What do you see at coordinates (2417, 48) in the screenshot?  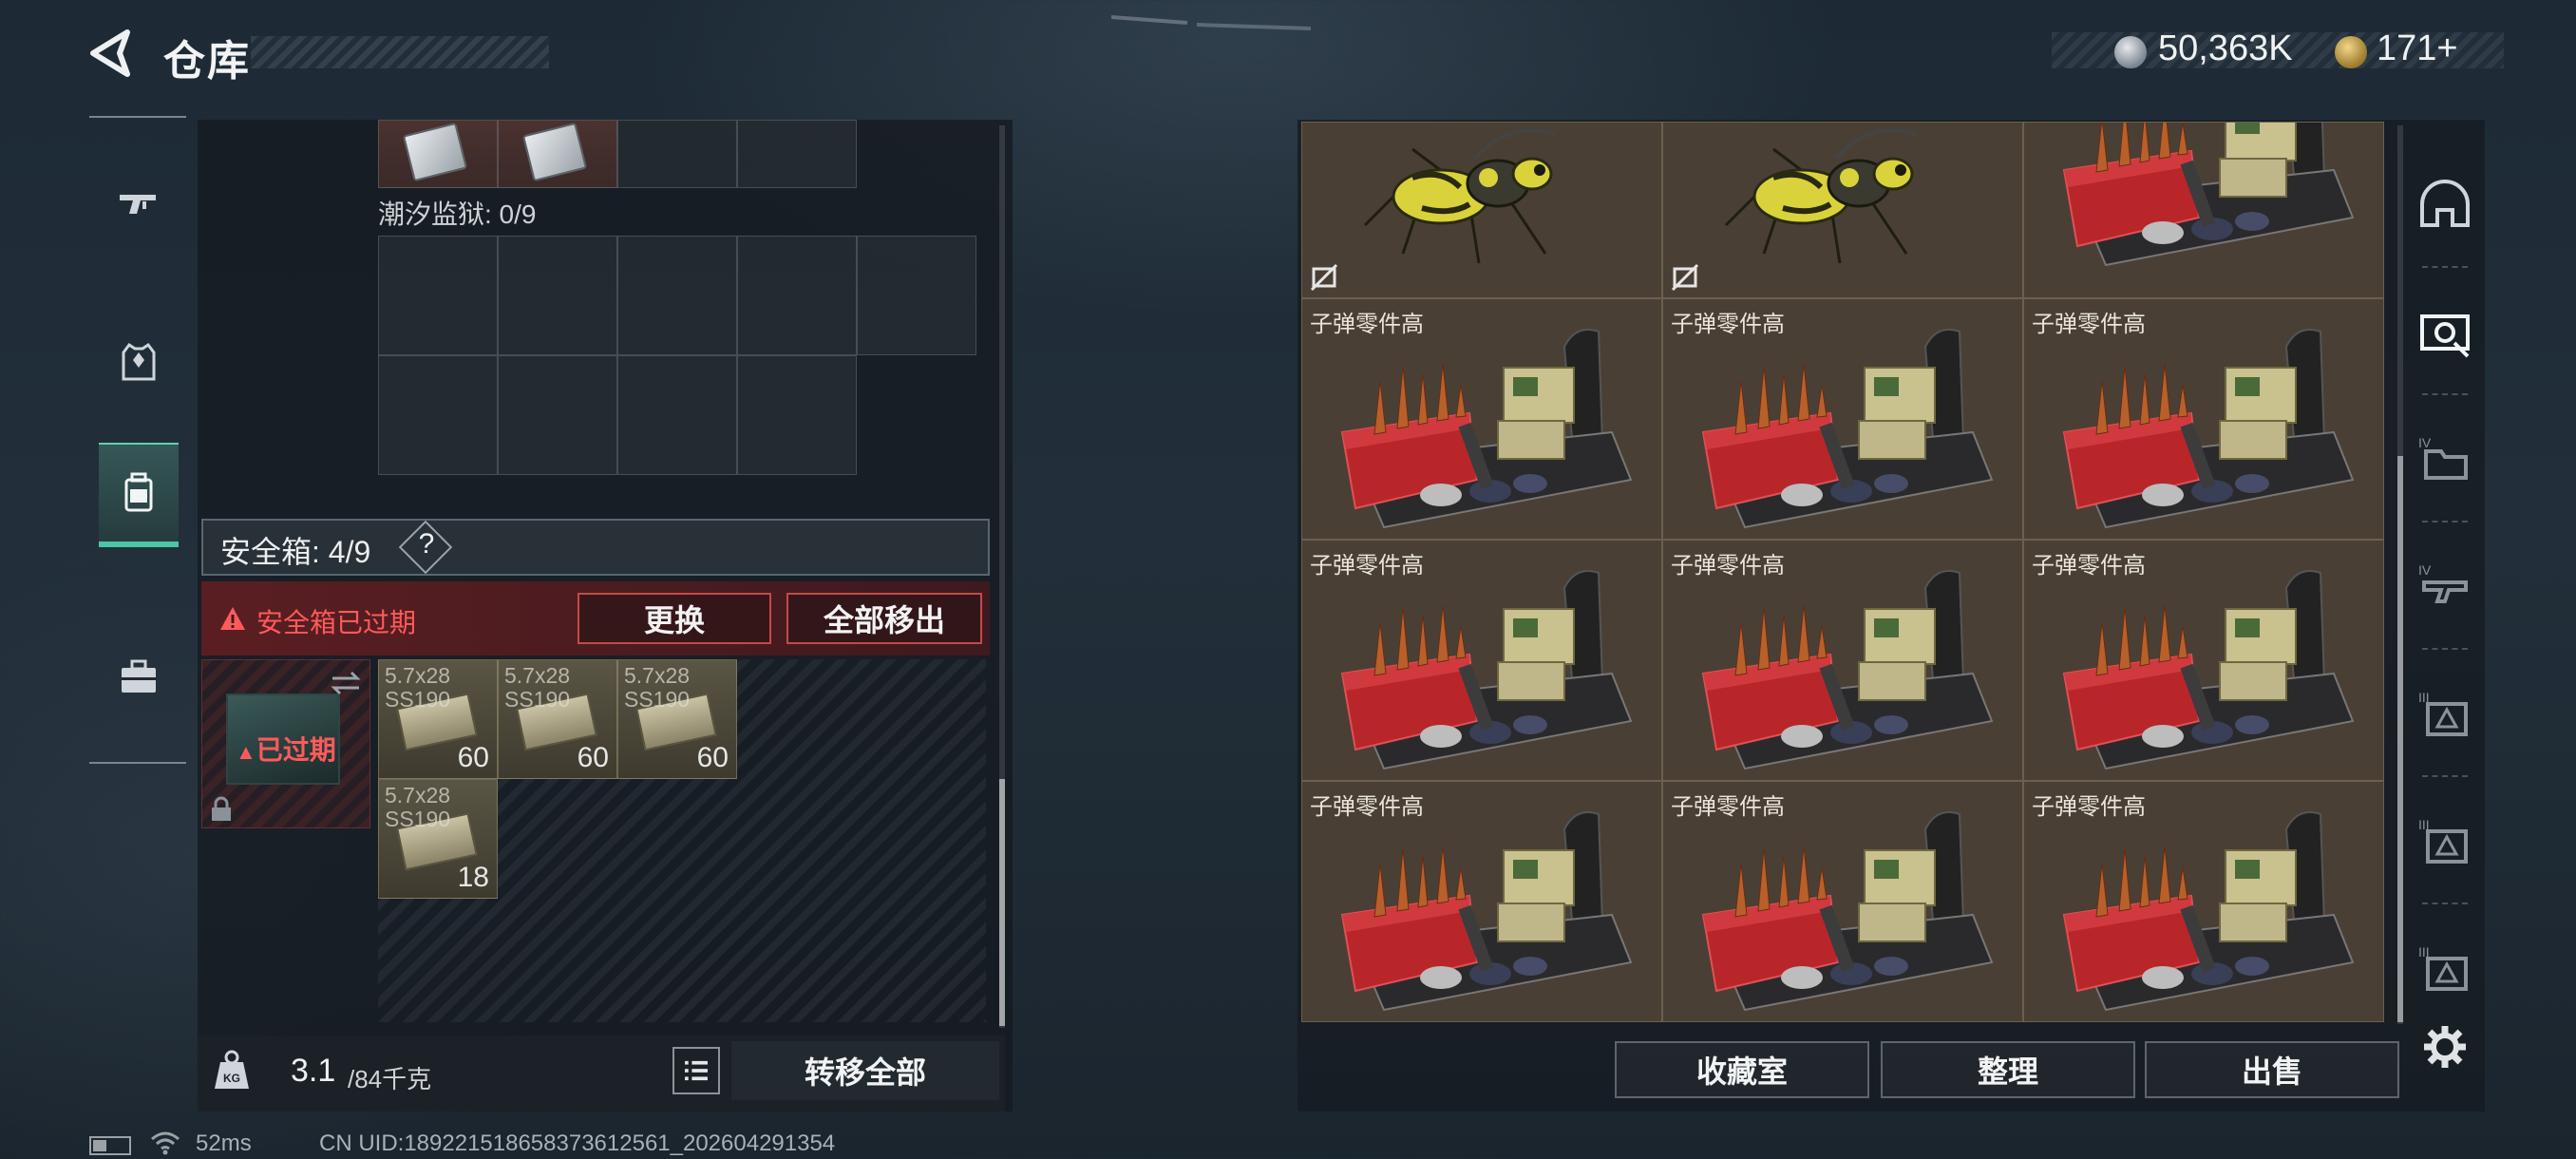 I see `gold-currency-amount: 171+` at bounding box center [2417, 48].